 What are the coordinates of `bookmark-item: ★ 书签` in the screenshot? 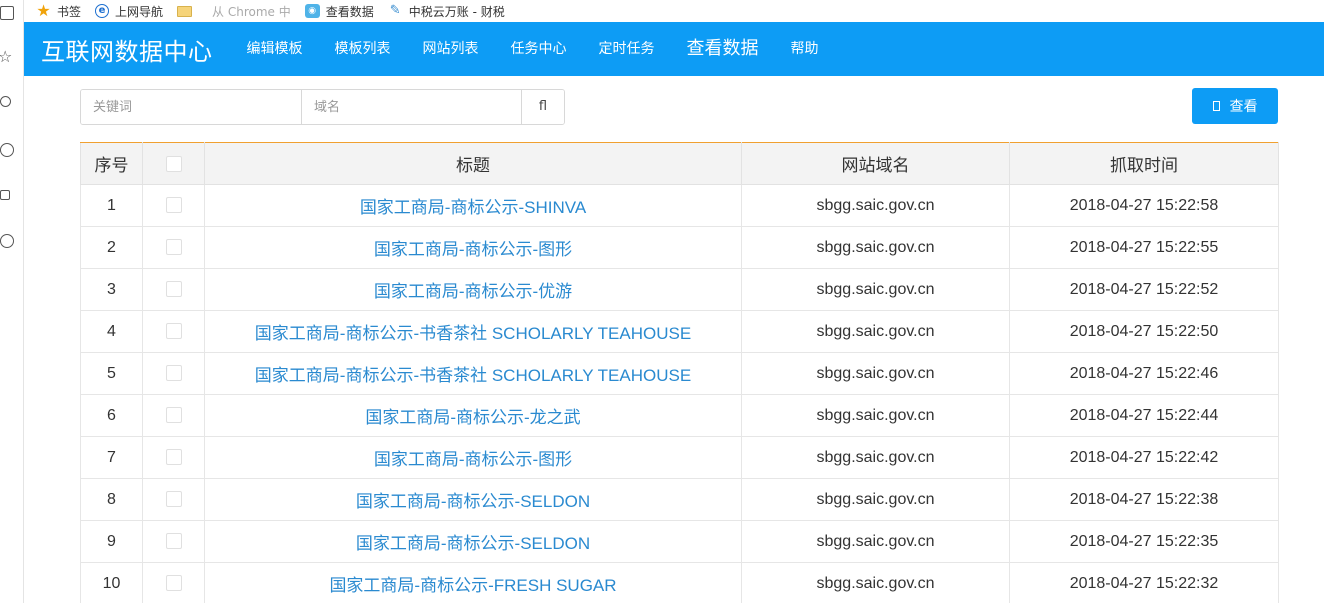 It's located at (58, 11).